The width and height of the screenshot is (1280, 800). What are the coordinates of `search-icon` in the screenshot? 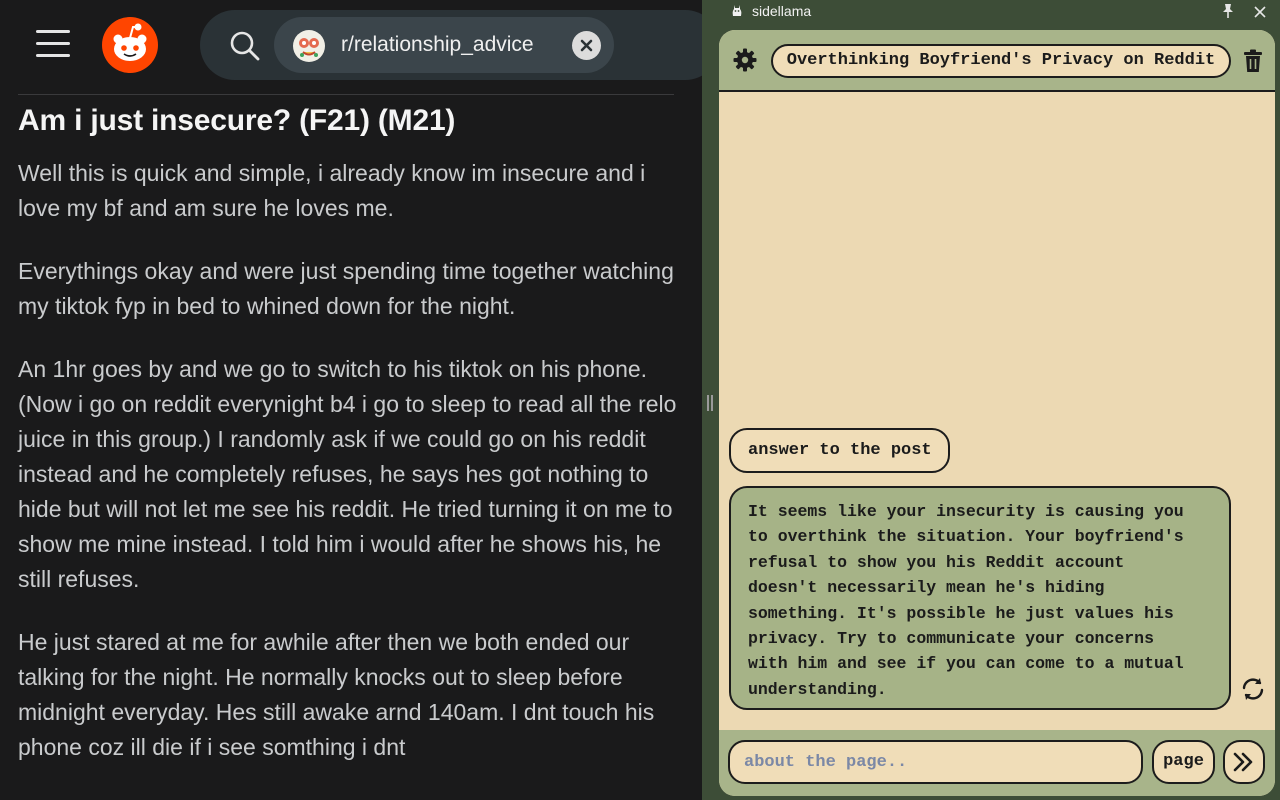 It's located at (245, 46).